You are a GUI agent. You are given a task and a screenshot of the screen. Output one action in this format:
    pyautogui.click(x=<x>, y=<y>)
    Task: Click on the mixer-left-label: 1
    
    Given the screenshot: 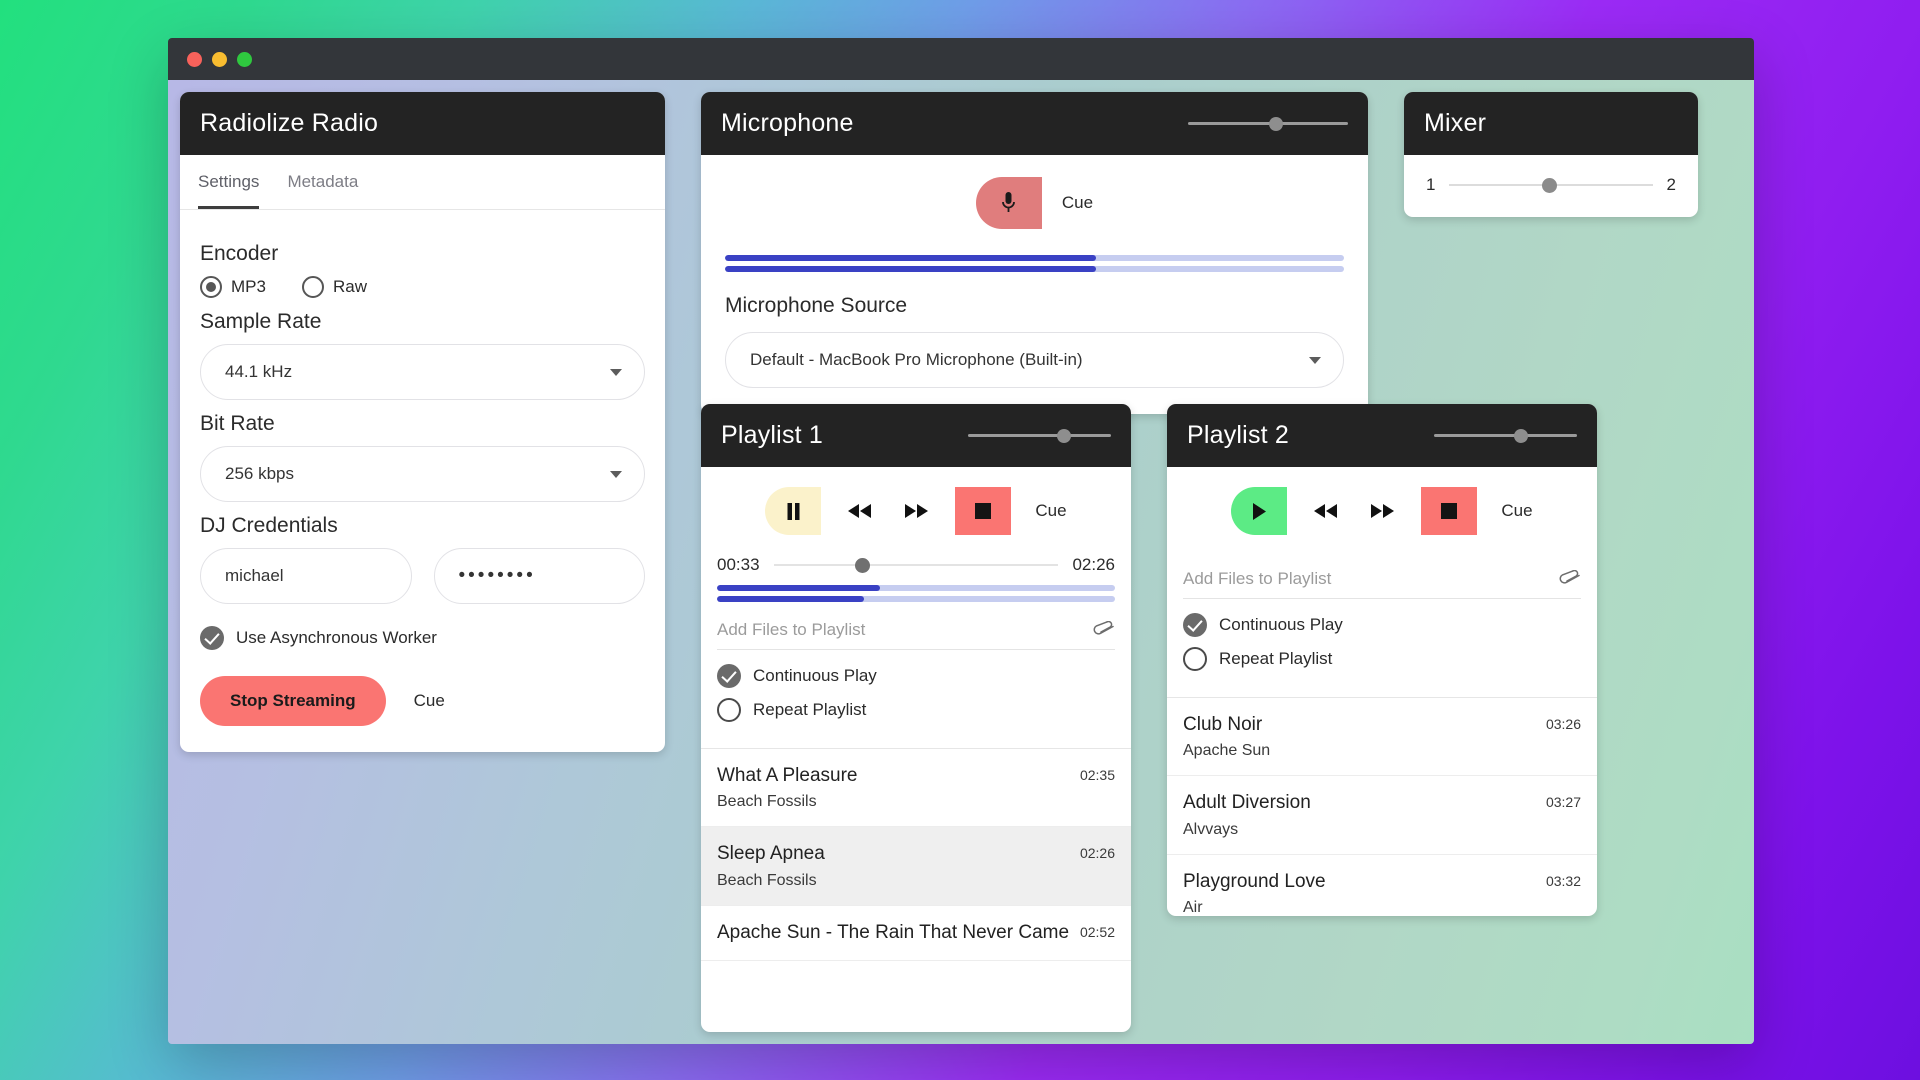 What is the action you would take?
    pyautogui.click(x=1431, y=184)
    